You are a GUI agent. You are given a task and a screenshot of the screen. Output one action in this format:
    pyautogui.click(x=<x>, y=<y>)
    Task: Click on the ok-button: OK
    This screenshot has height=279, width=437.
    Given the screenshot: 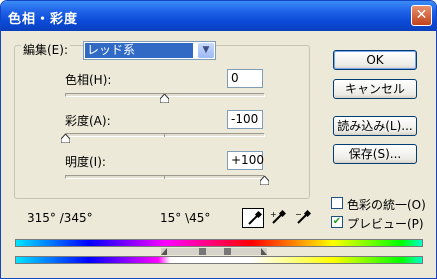 What is the action you would take?
    pyautogui.click(x=375, y=60)
    